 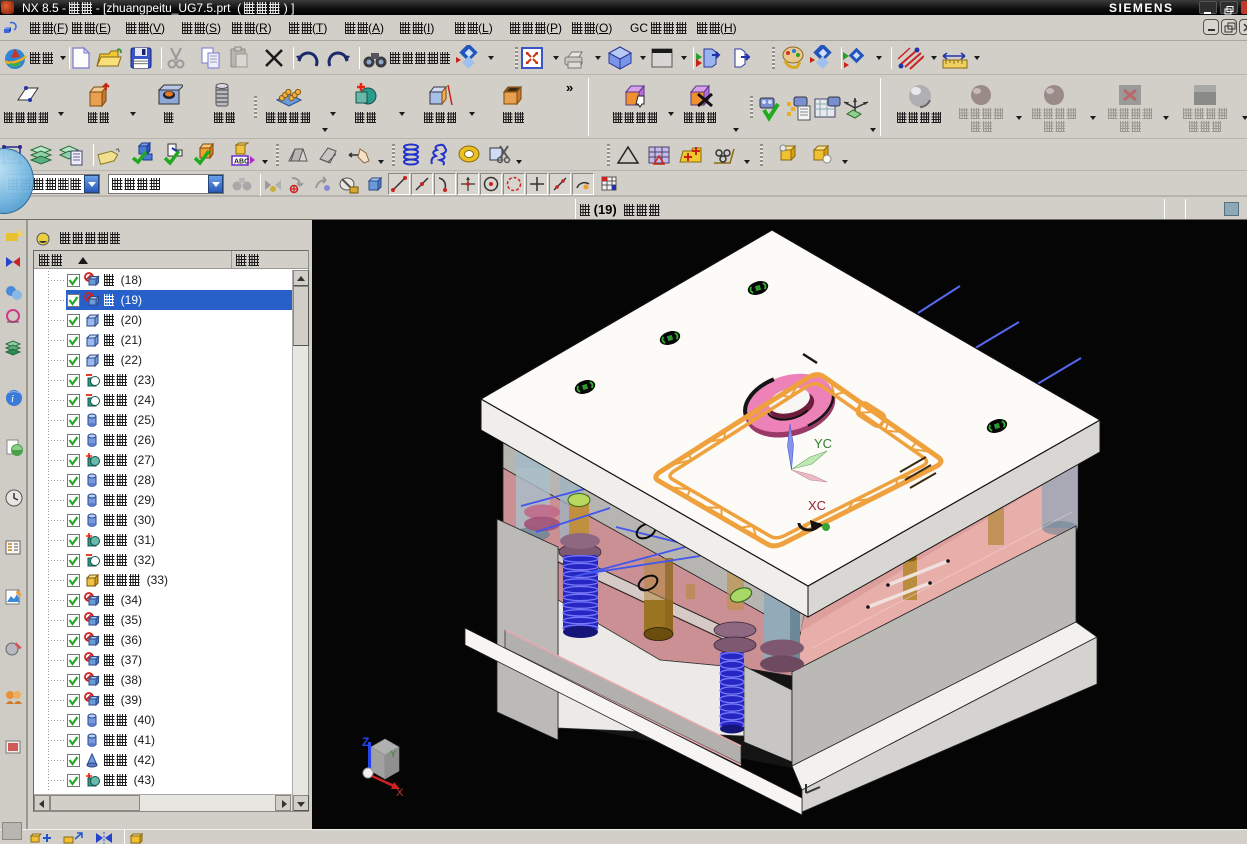 What do you see at coordinates (12, 399) in the screenshot?
I see `svg-text: i` at bounding box center [12, 399].